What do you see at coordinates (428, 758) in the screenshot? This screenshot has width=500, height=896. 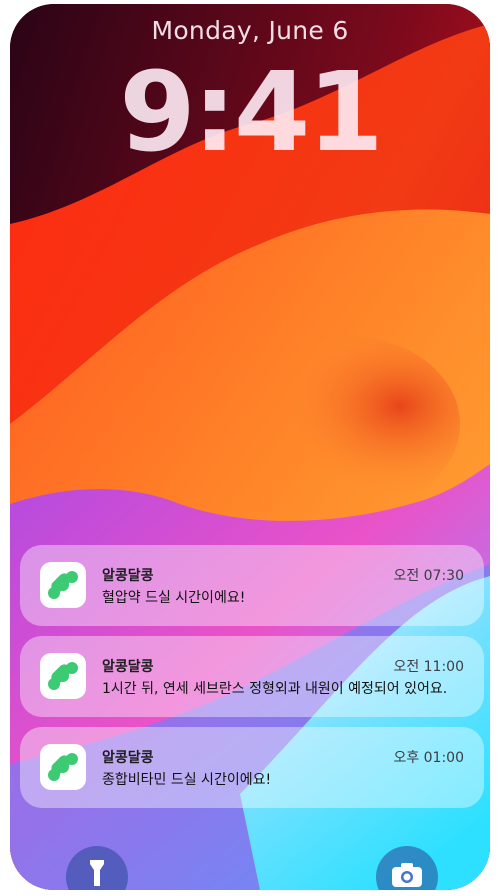 I see `notification-time: 오후 01:00` at bounding box center [428, 758].